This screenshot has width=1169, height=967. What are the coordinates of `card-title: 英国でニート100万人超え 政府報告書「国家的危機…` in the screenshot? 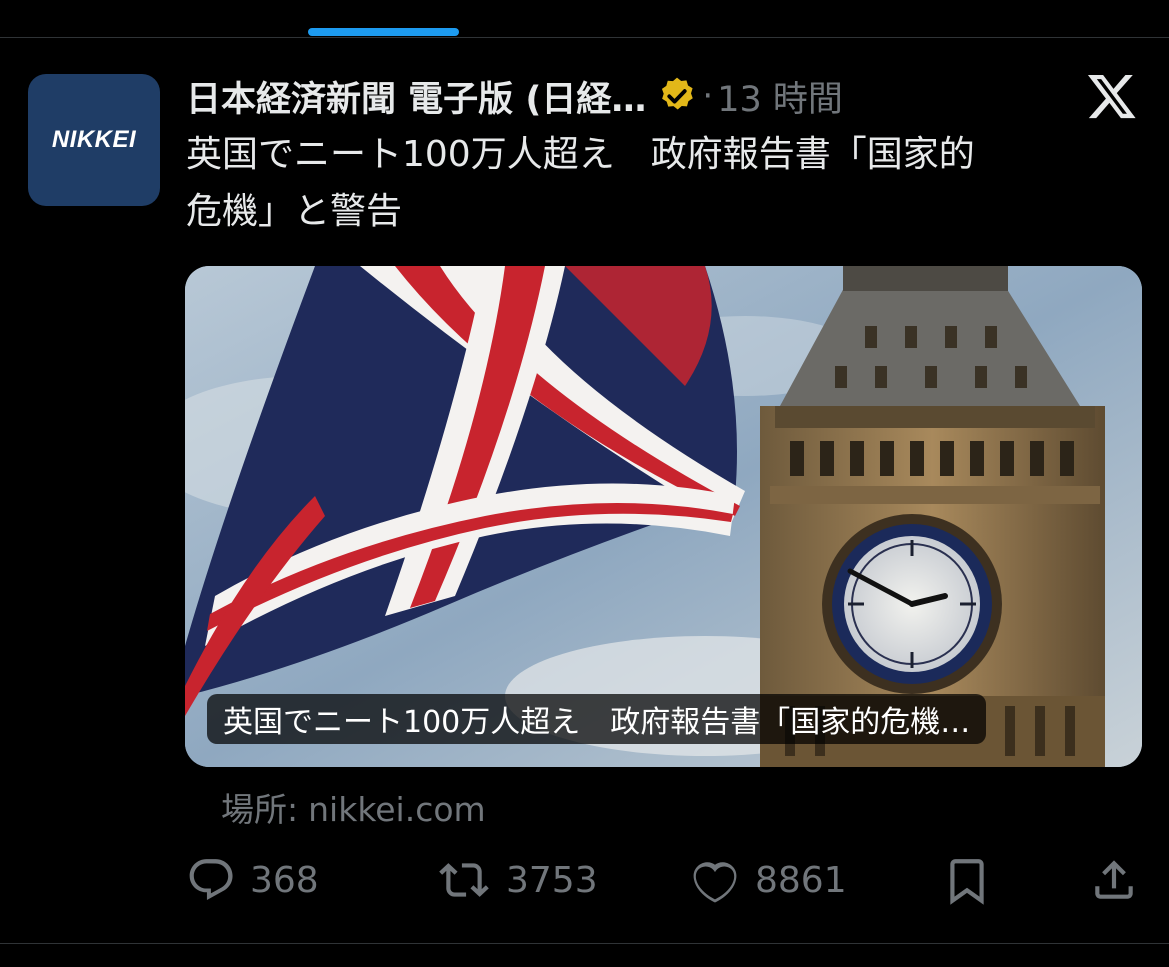 It's located at (597, 722).